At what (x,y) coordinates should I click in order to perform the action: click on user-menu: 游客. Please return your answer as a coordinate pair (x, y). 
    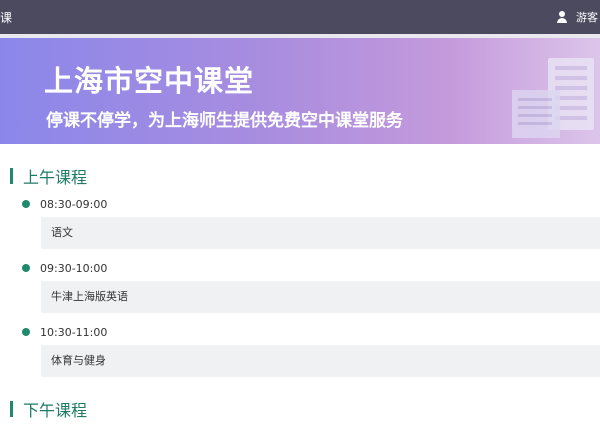
    Looking at the image, I should click on (577, 17).